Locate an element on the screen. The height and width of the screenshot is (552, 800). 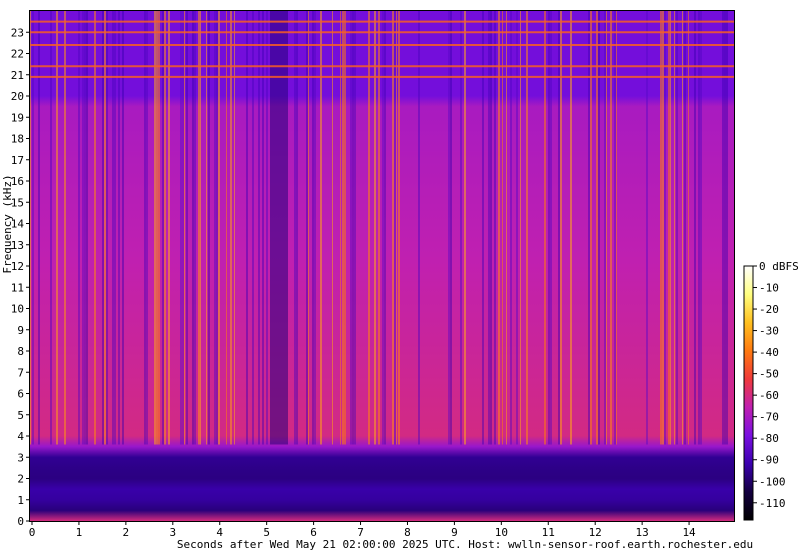
colorbar-tick-label: -80 is located at coordinates (769, 438).